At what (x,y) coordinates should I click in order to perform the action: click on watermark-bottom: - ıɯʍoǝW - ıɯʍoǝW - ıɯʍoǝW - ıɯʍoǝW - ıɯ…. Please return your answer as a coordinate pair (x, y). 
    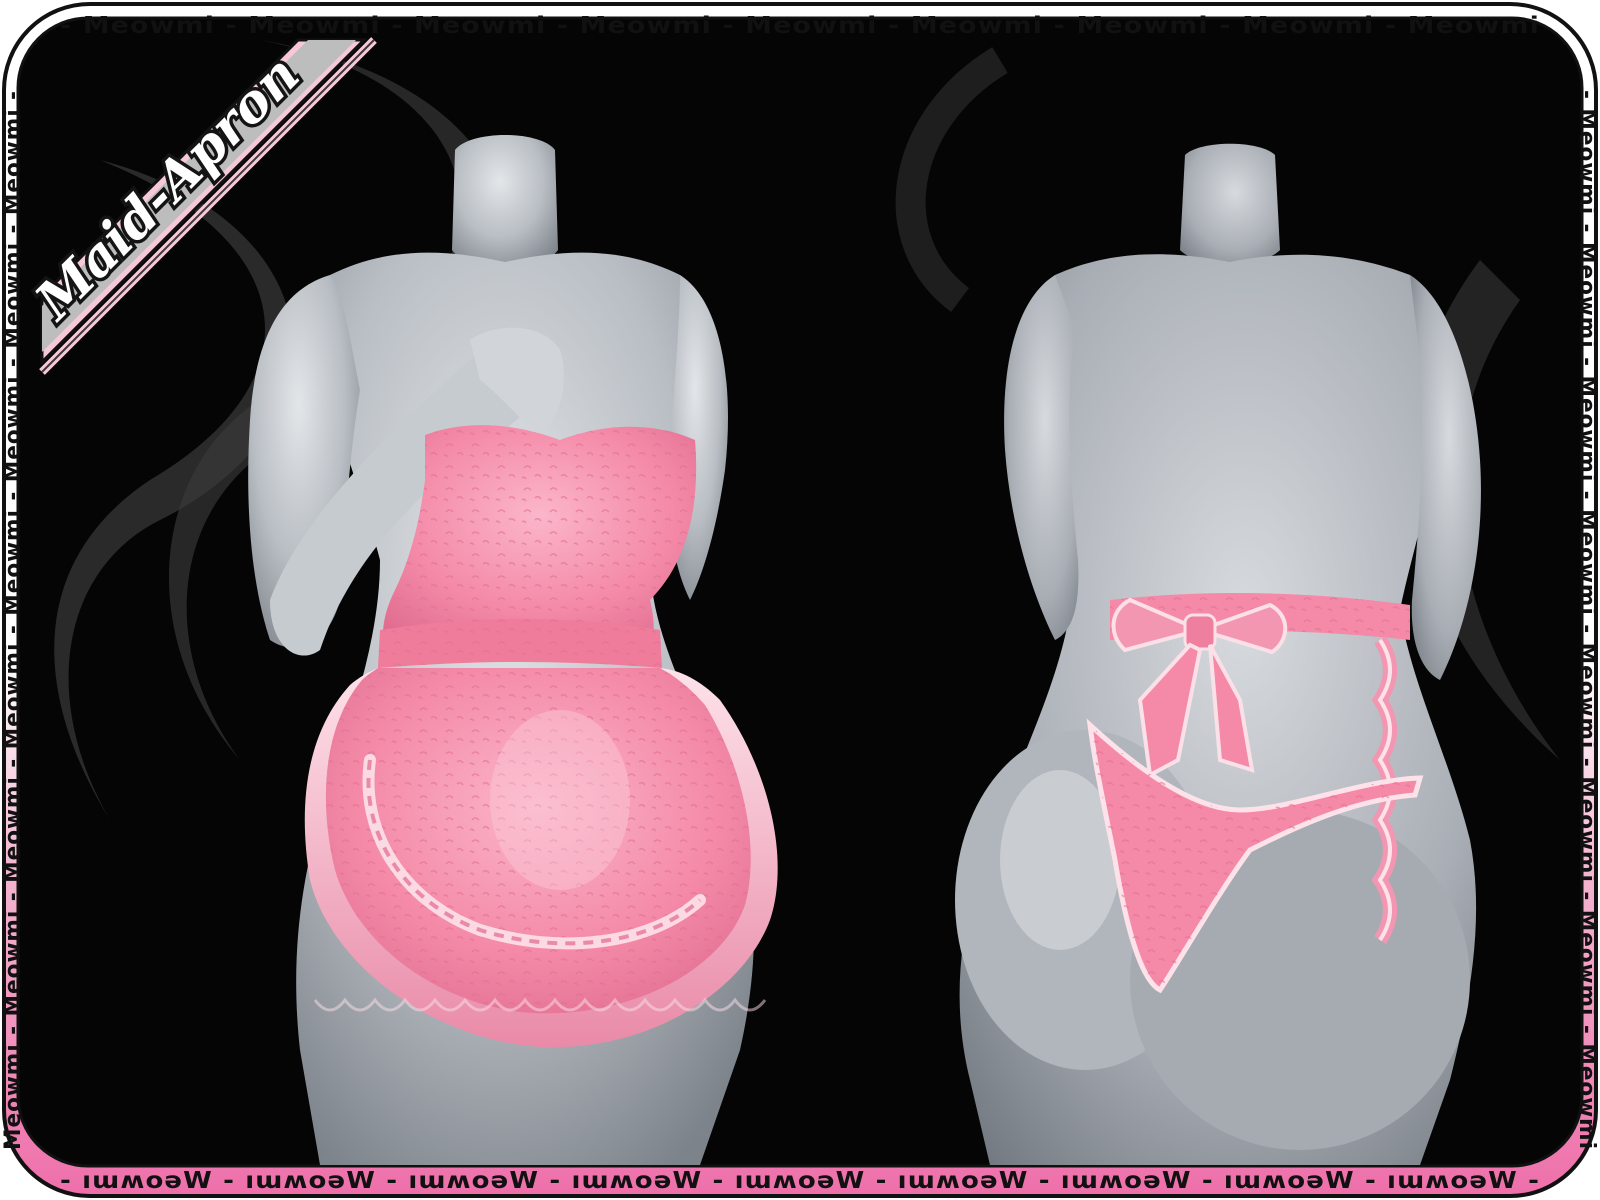
    Looking at the image, I should click on (800, 1181).